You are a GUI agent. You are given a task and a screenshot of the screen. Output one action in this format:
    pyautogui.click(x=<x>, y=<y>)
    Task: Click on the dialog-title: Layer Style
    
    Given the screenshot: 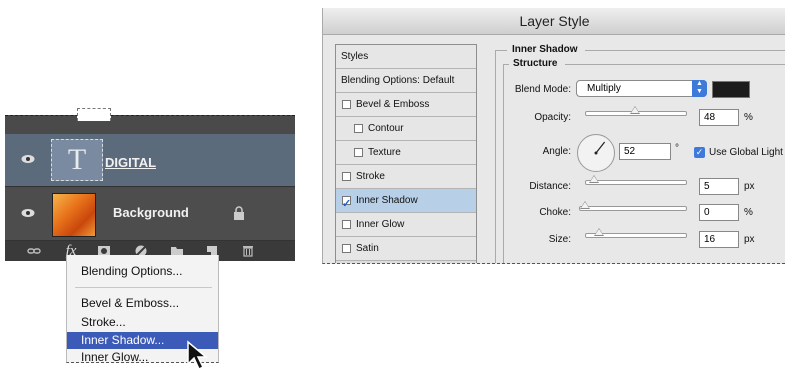 What is the action you would take?
    pyautogui.click(x=554, y=21)
    